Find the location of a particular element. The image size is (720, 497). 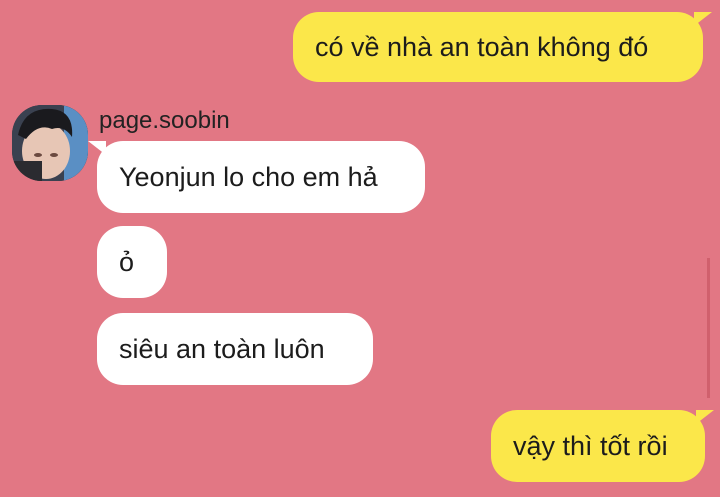

message-text: siêu an toàn luôn is located at coordinates (222, 348).